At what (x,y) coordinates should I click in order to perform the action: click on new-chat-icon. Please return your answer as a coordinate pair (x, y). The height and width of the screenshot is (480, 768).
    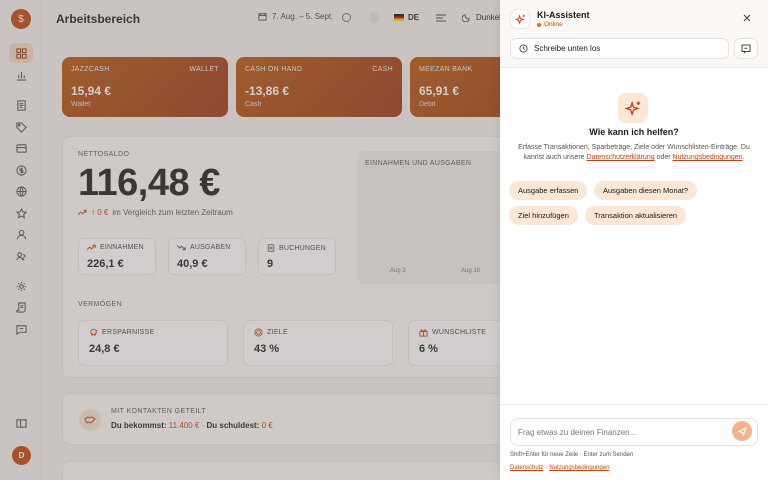
    Looking at the image, I should click on (746, 48).